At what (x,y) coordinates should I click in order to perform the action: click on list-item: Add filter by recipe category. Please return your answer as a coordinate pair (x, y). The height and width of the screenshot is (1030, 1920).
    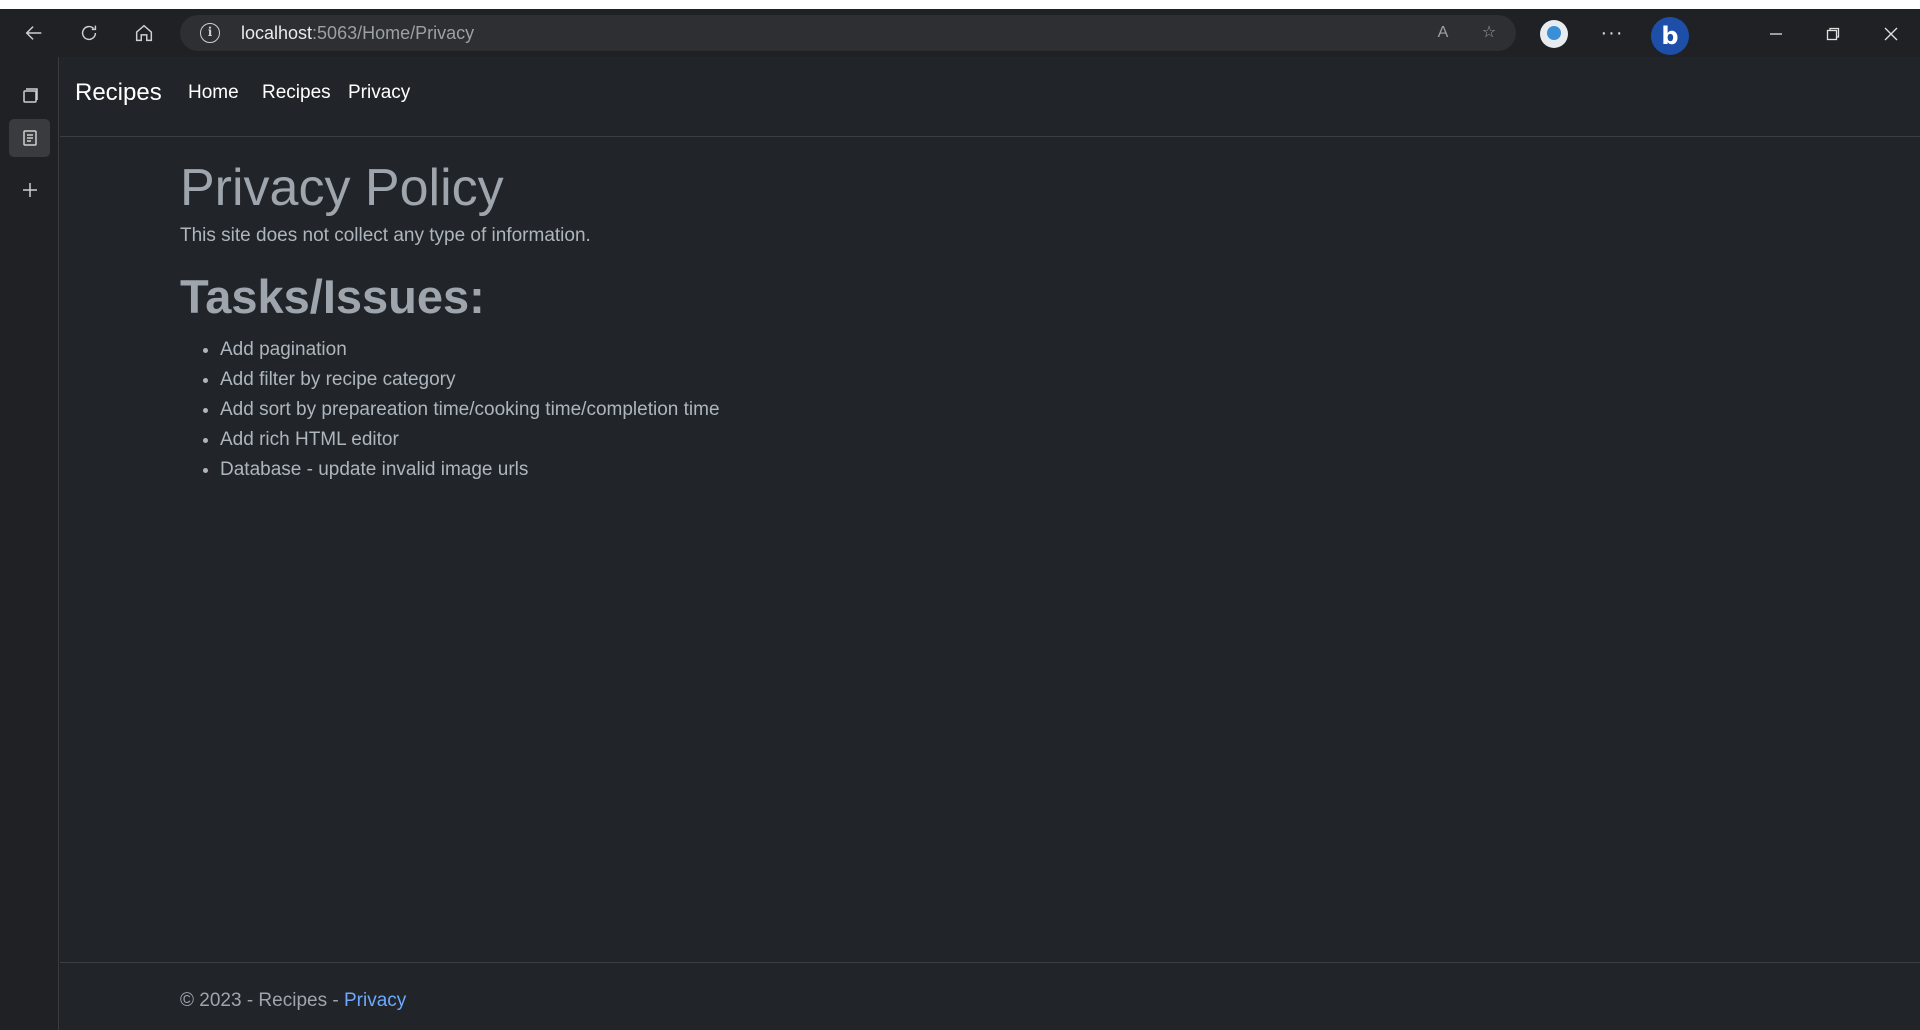
    Looking at the image, I should click on (1000, 380).